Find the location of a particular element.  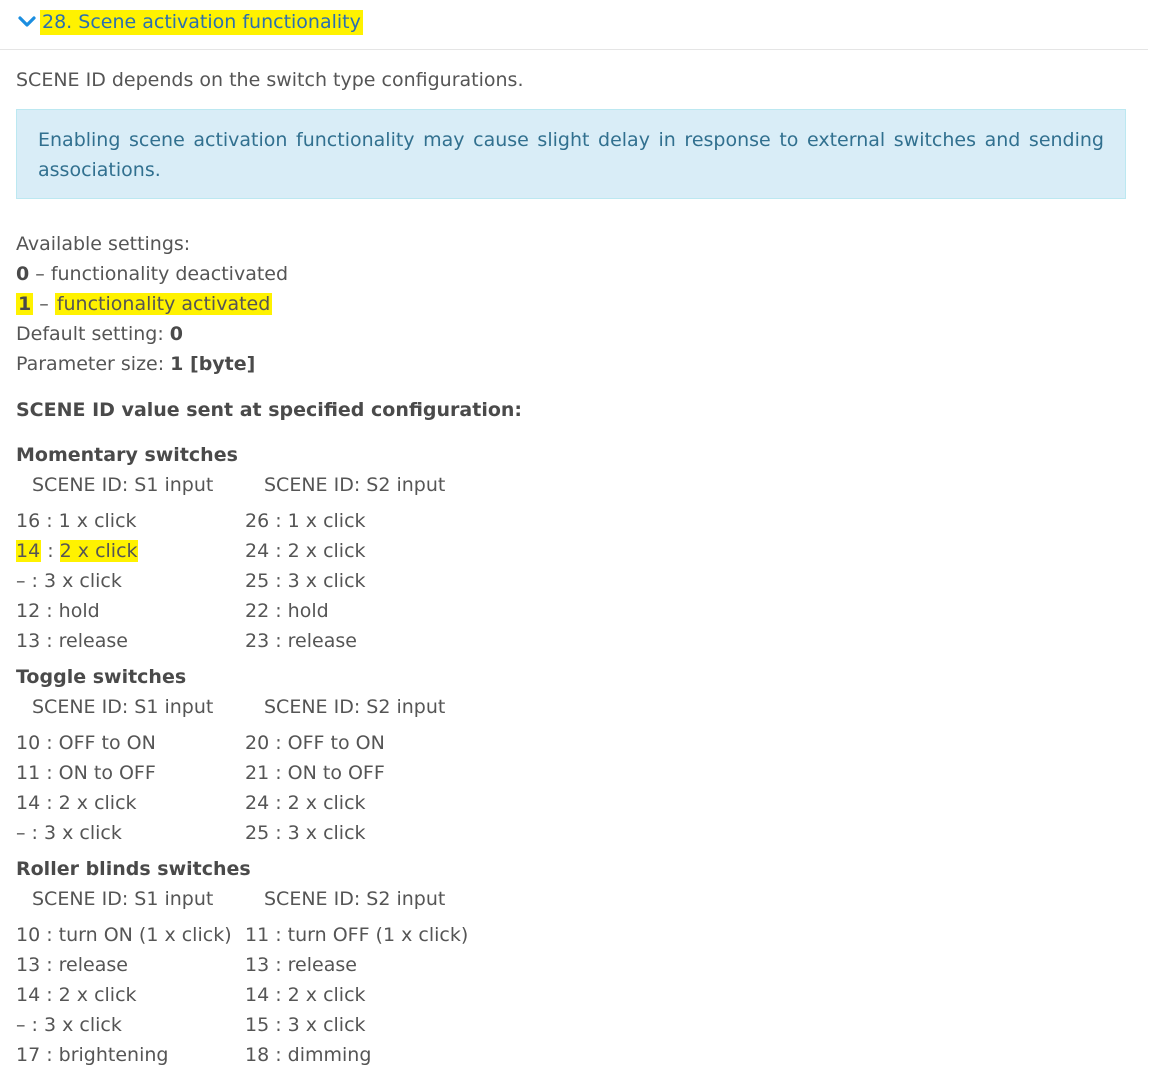

momentary-col-s1: SCENE ID: S1 input is located at coordinates (123, 485).